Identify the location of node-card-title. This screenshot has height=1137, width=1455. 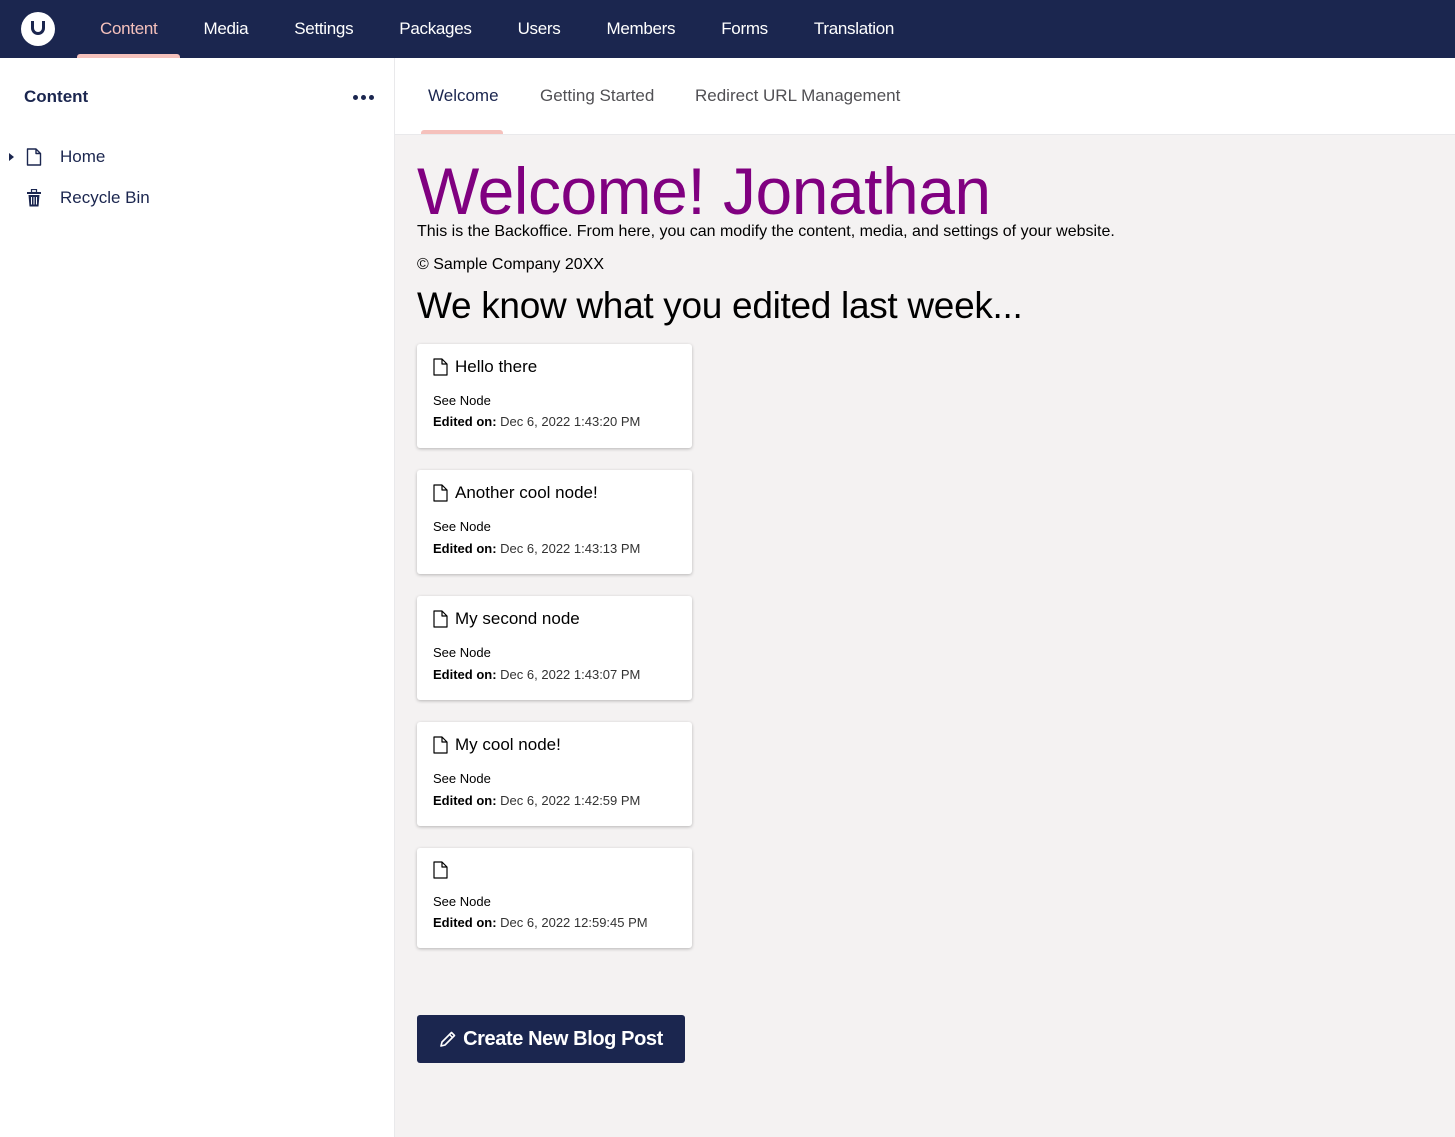
(444, 870).